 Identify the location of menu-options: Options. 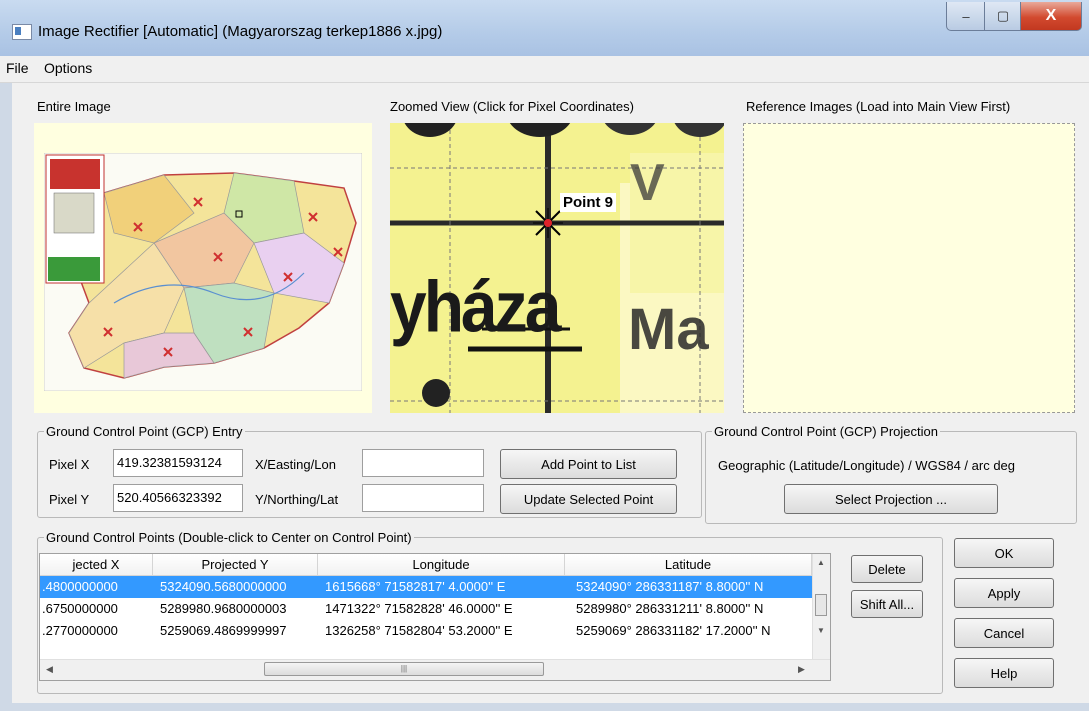
(68, 68).